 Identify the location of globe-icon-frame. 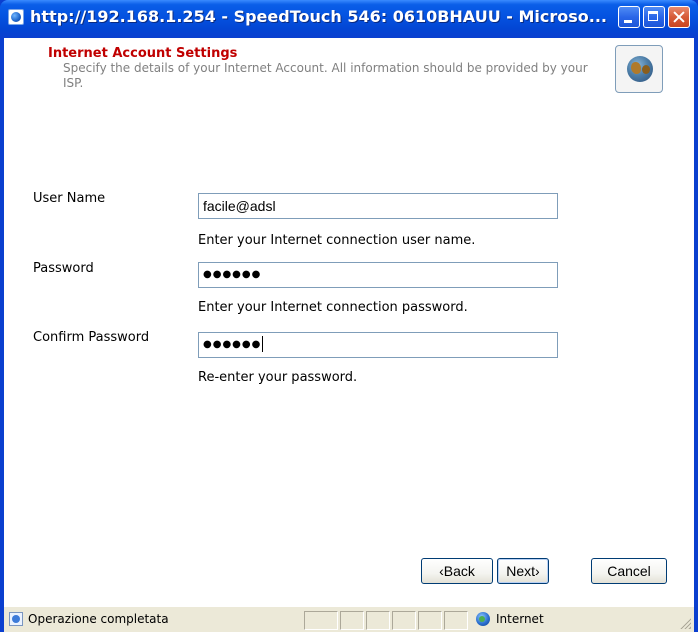
(639, 69).